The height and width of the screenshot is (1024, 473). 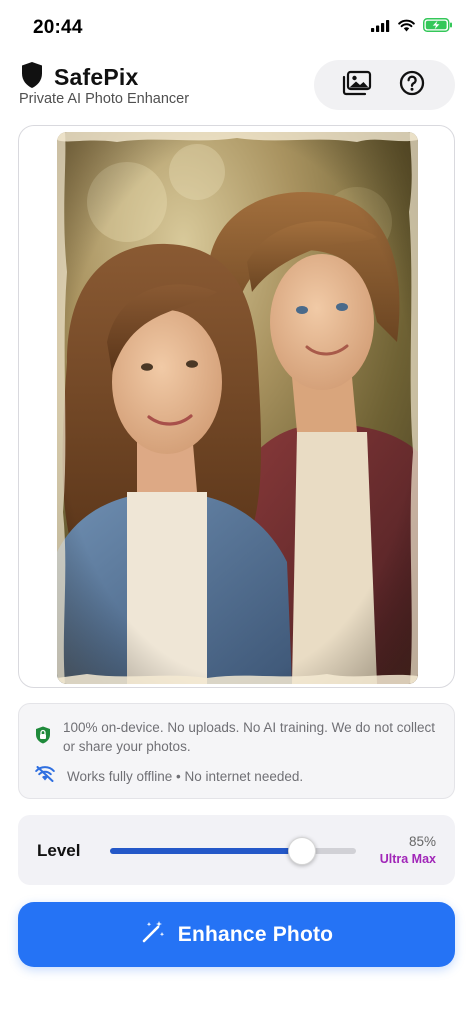 I want to click on status-icons, so click(x=412, y=27).